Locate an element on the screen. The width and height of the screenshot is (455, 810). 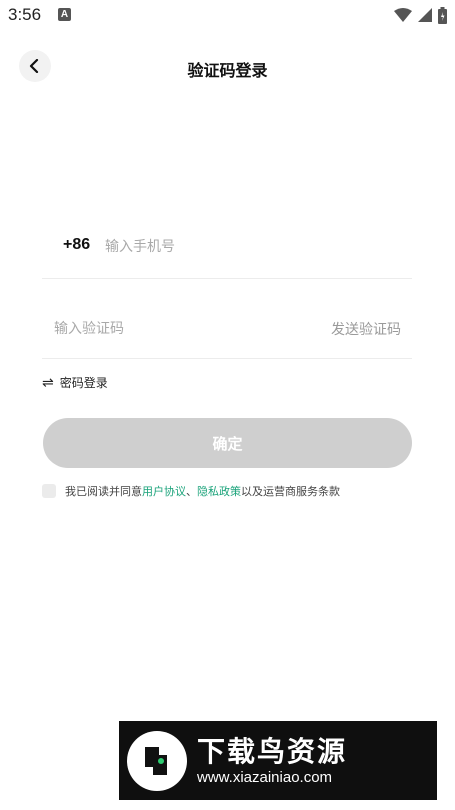
verification-code-input is located at coordinates (169, 329).